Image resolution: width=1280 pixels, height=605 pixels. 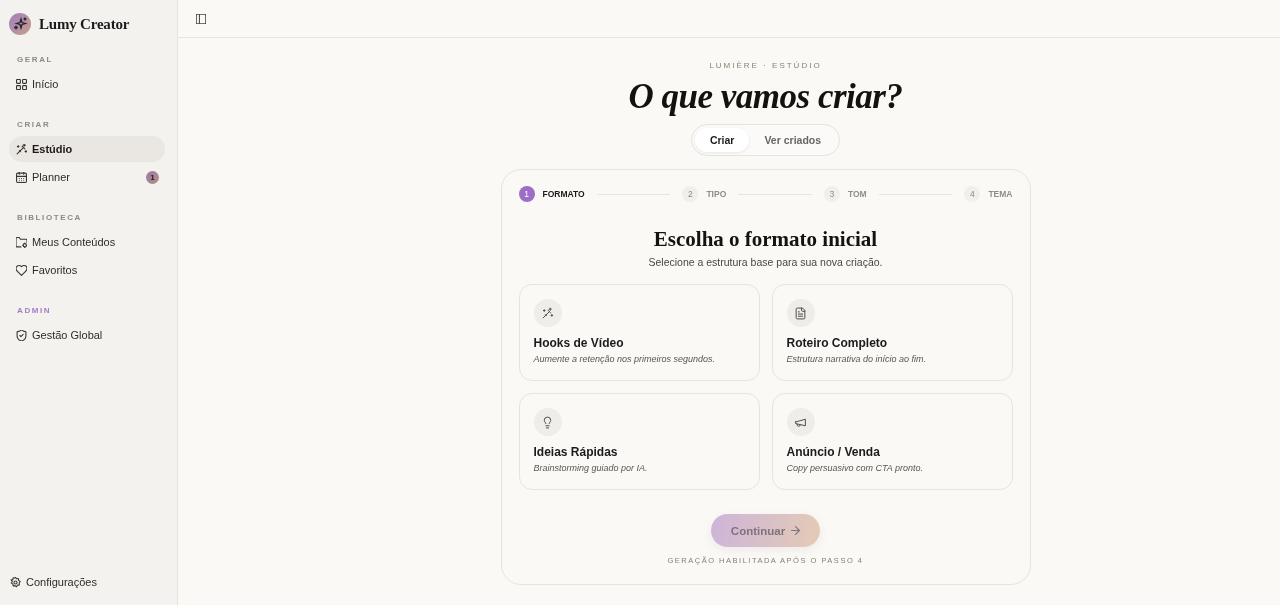 What do you see at coordinates (1000, 194) in the screenshot?
I see `step-label: TEMA` at bounding box center [1000, 194].